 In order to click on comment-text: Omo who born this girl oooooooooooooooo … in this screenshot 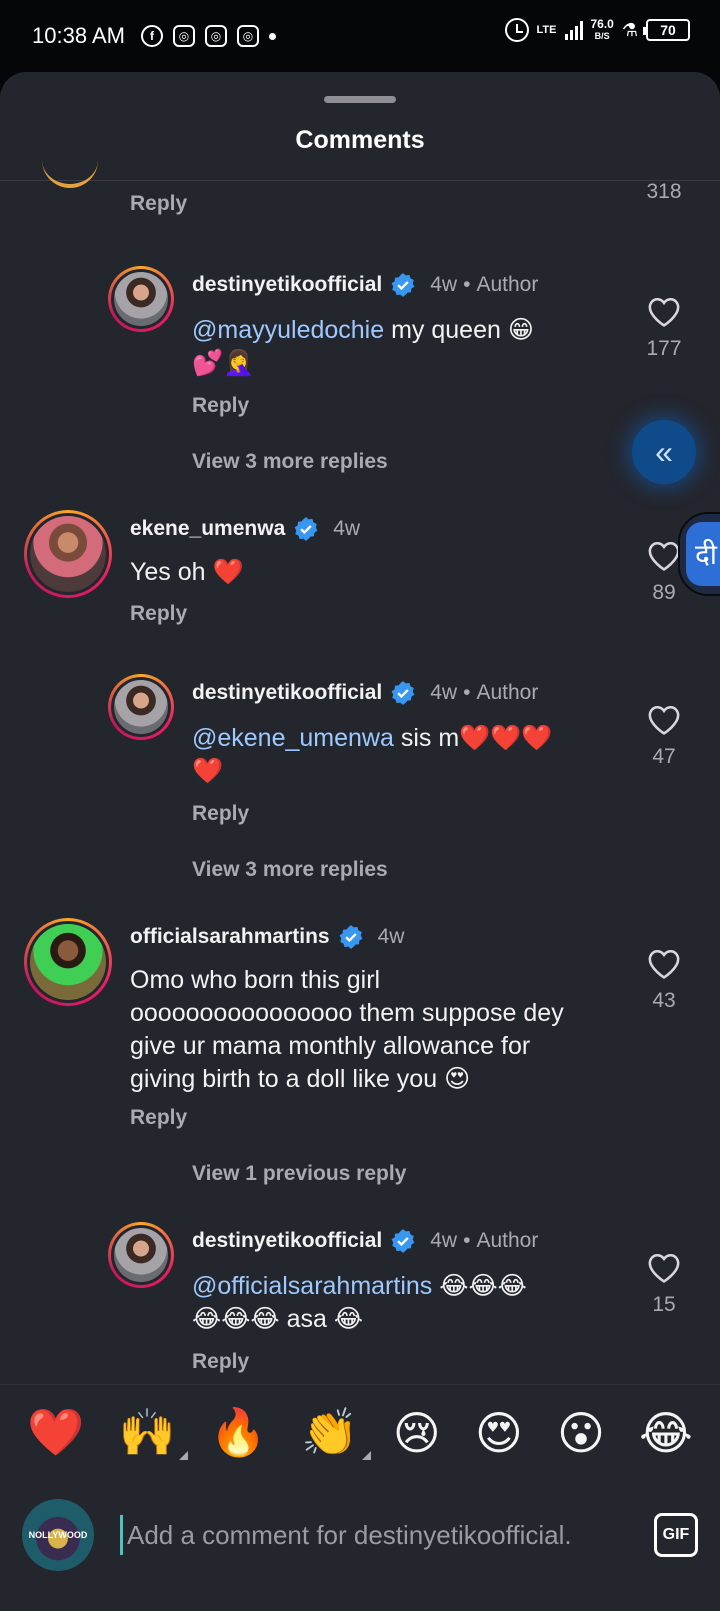, I will do `click(375, 1030)`.